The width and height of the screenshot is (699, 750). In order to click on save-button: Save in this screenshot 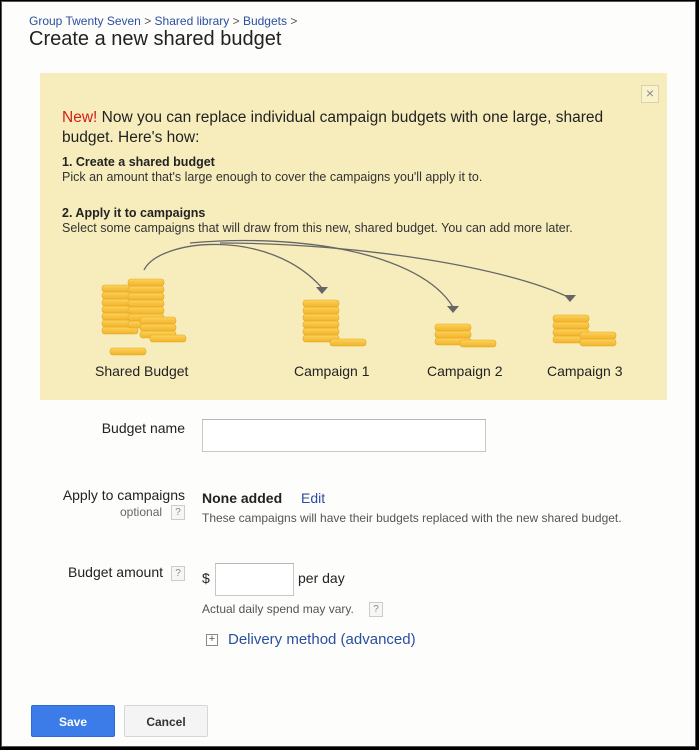, I will do `click(73, 721)`.